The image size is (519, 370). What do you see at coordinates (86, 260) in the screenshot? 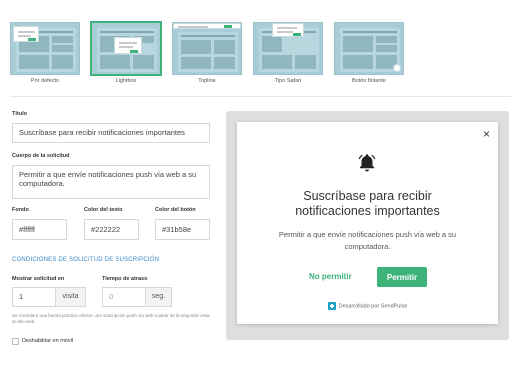
I see `conditions-section-title: CONDICIONES DE SOLICITUD DE SUSCRIPCIÓN` at bounding box center [86, 260].